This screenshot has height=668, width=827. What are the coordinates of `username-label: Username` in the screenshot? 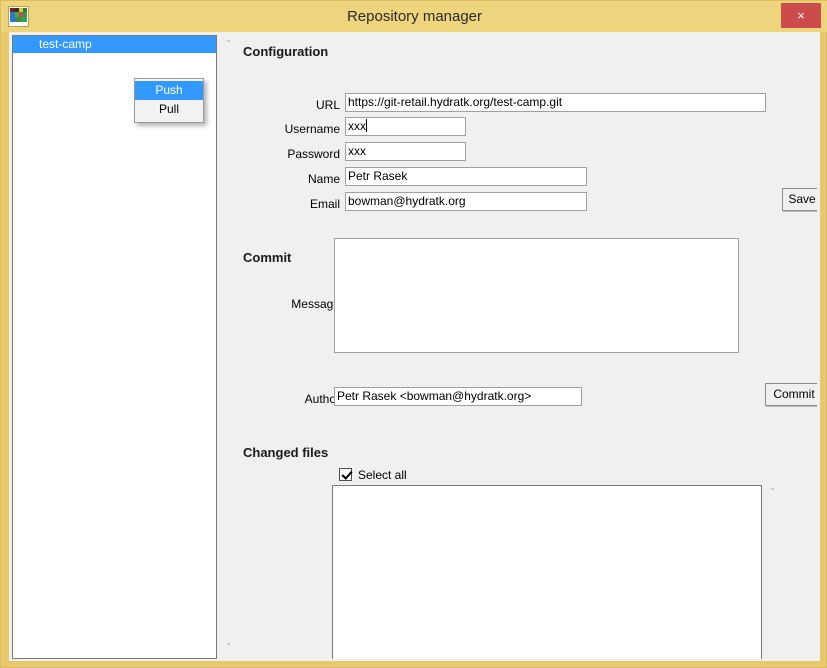 It's located at (312, 129).